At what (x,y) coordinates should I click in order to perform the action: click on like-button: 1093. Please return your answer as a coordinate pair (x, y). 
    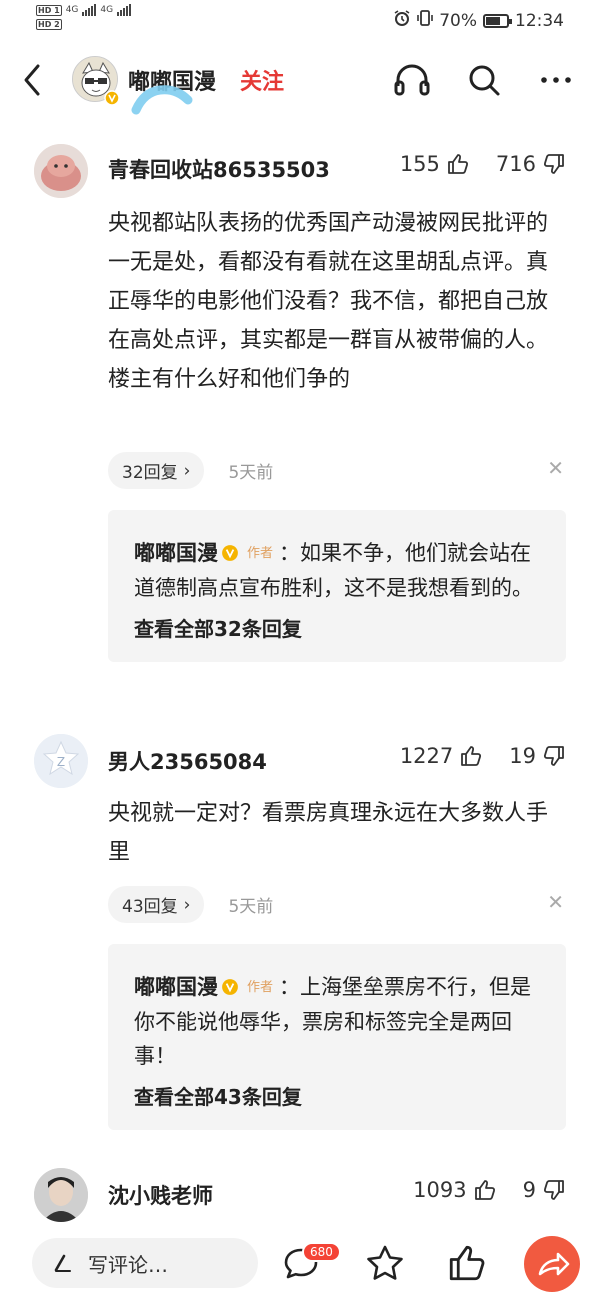
    Looking at the image, I should click on (454, 1190).